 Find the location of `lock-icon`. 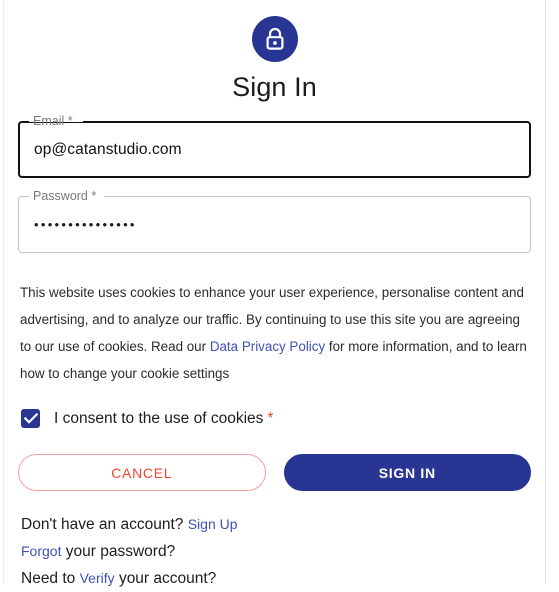

lock-icon is located at coordinates (274, 39).